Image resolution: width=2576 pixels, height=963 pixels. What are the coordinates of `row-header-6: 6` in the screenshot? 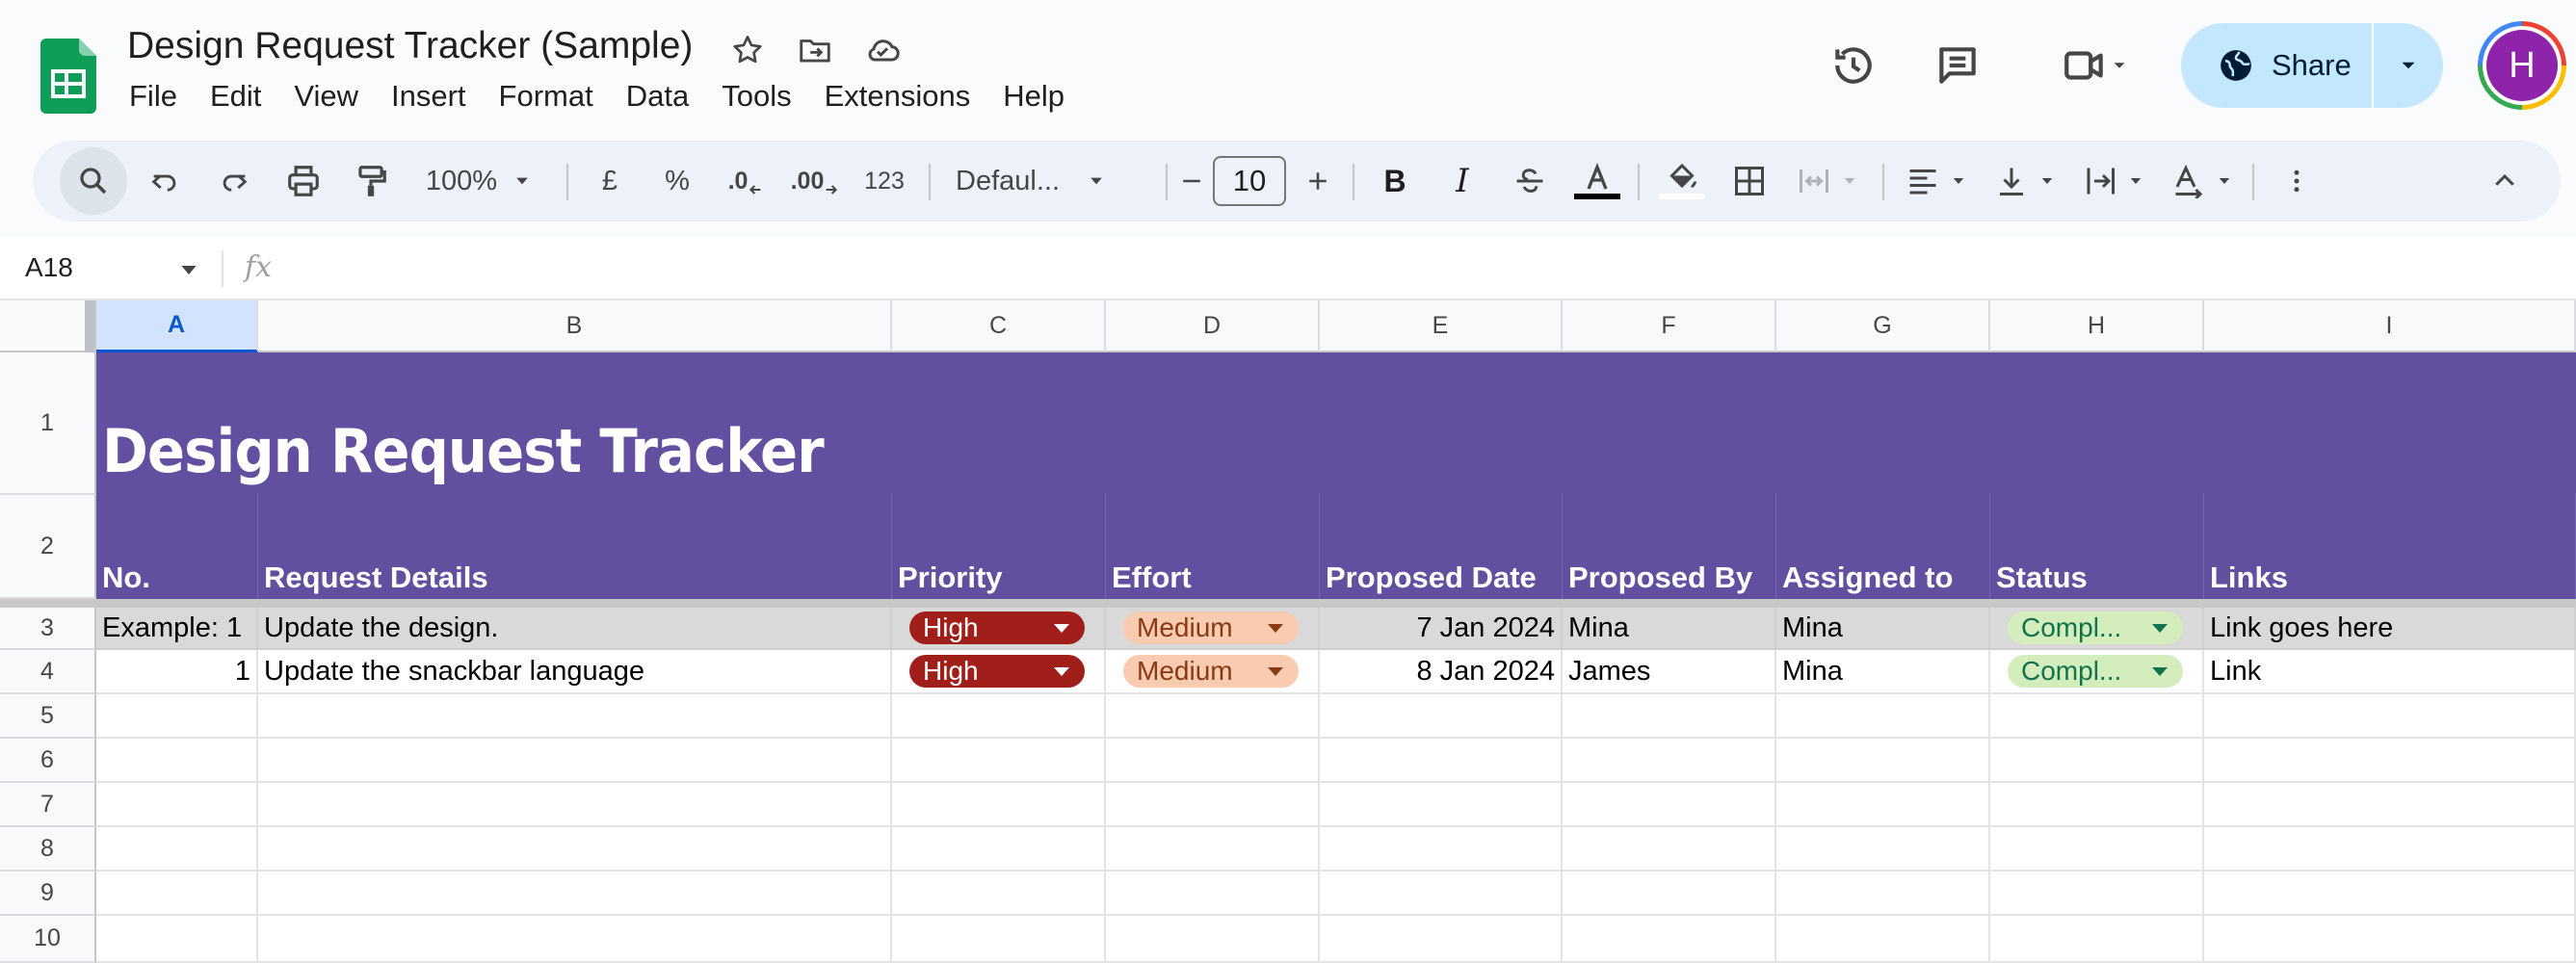 It's located at (48, 761).